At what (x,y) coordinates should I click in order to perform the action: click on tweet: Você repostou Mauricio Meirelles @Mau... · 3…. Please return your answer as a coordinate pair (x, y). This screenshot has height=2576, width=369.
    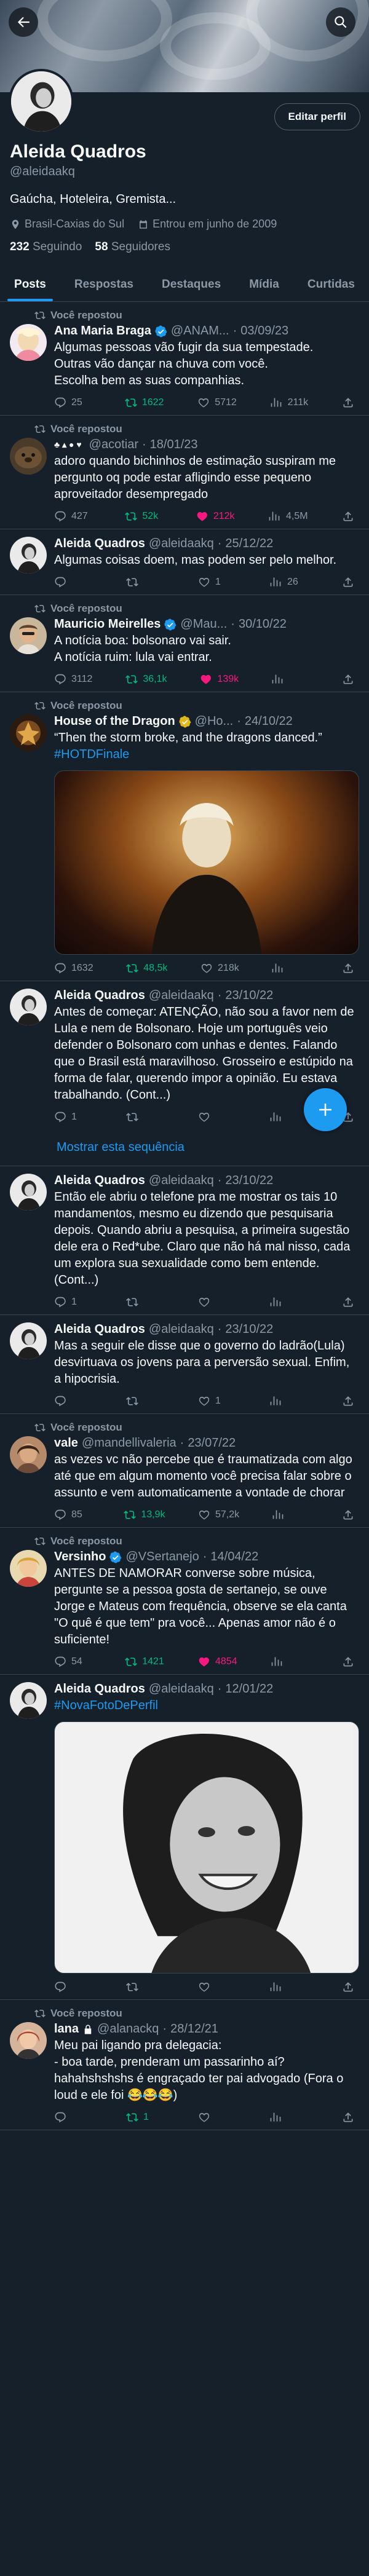
    Looking at the image, I should click on (184, 644).